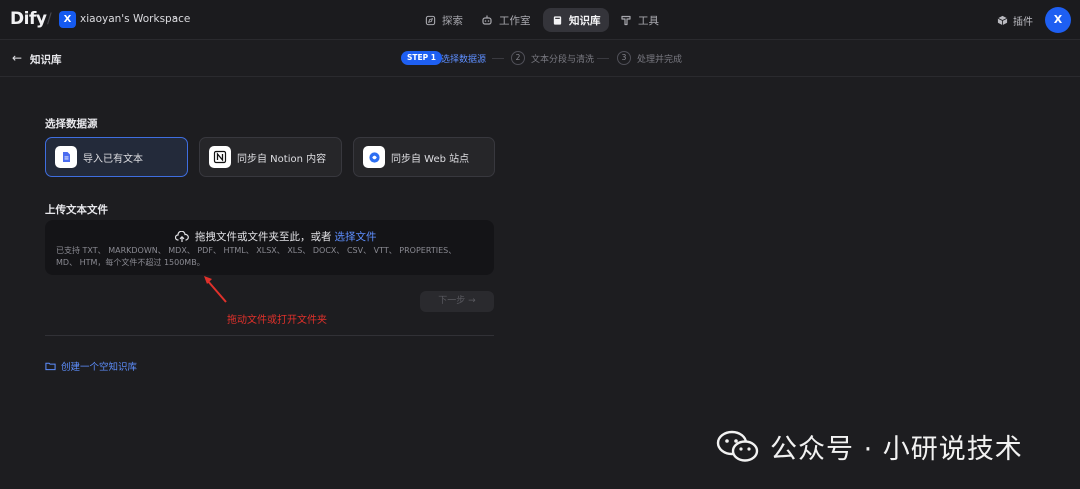 This screenshot has width=1080, height=489. What do you see at coordinates (421, 58) in the screenshot?
I see `step-1-badge: STEP 1` at bounding box center [421, 58].